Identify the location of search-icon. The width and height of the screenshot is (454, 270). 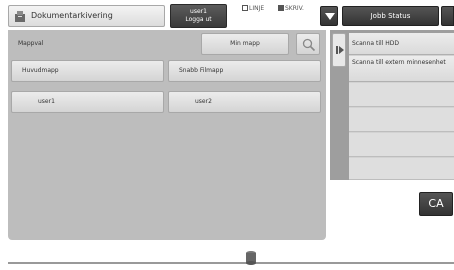
(309, 45).